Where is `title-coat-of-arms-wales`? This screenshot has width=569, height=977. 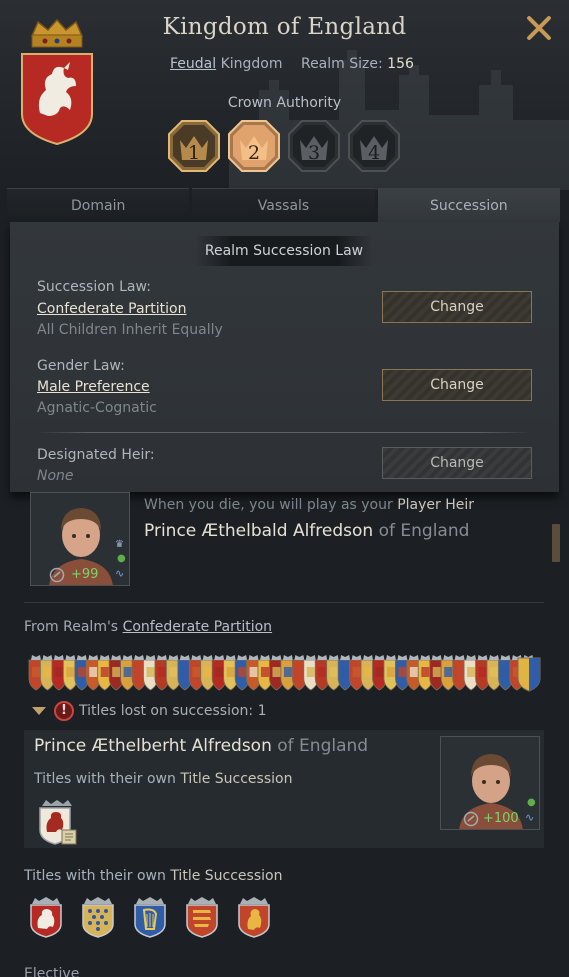
title-coat-of-arms-wales is located at coordinates (46, 917).